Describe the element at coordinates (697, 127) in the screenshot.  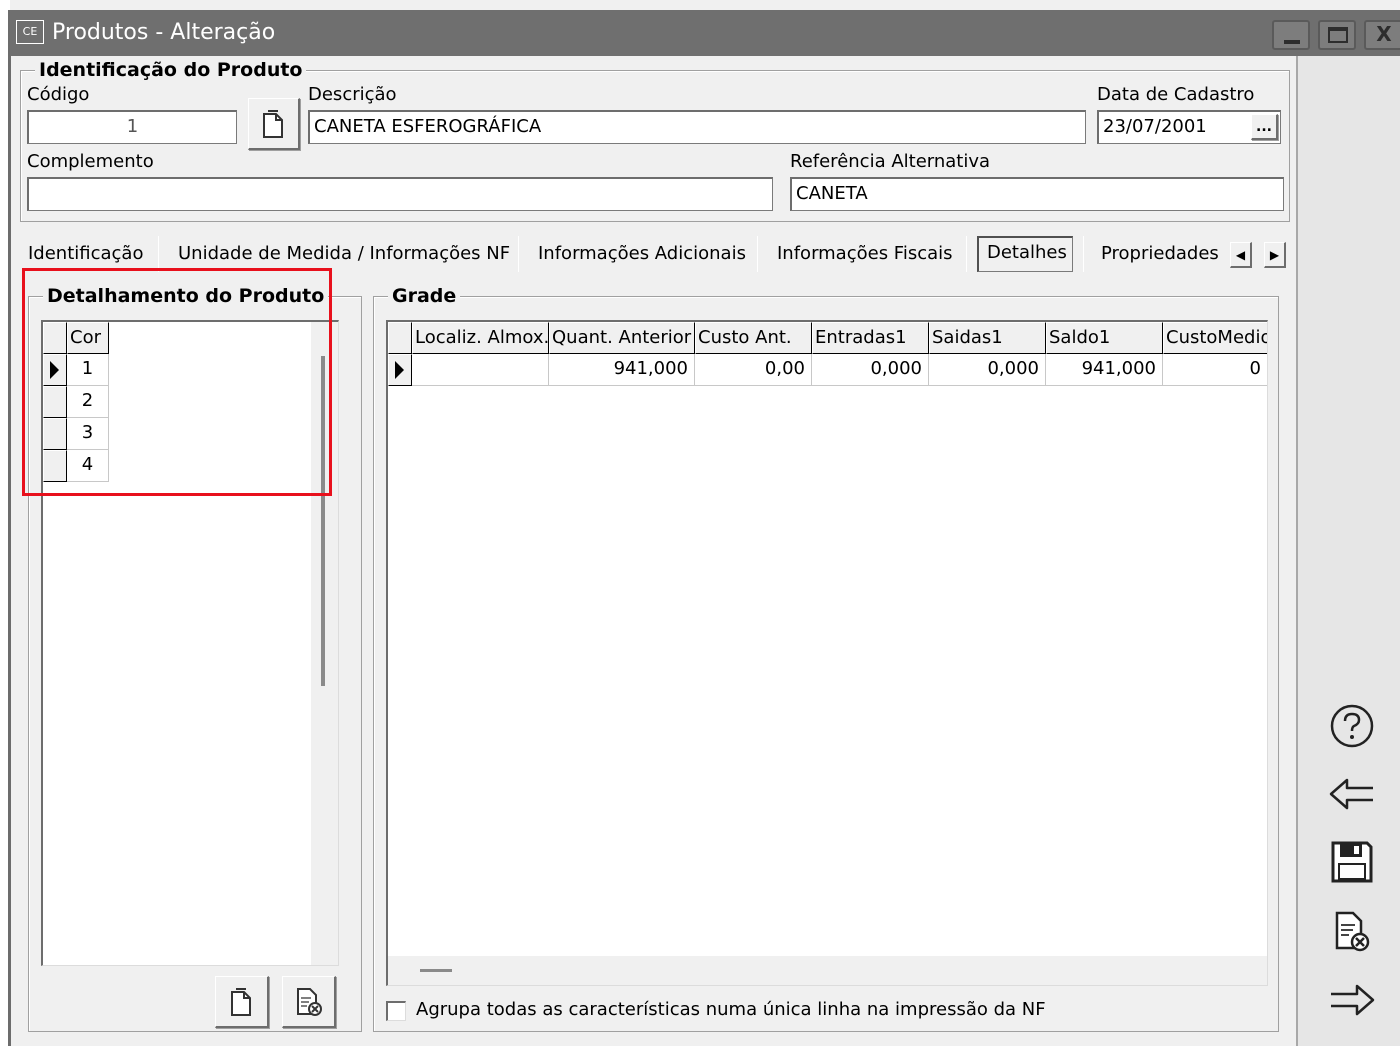
I see `descricao-field: CANETA ESFEROGRÁFICA` at that location.